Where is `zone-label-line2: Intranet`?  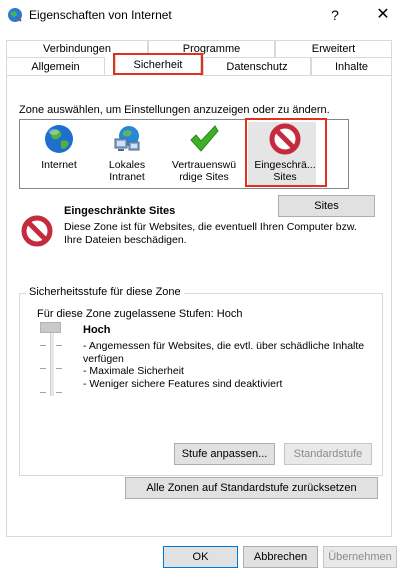 zone-label-line2: Intranet is located at coordinates (127, 177).